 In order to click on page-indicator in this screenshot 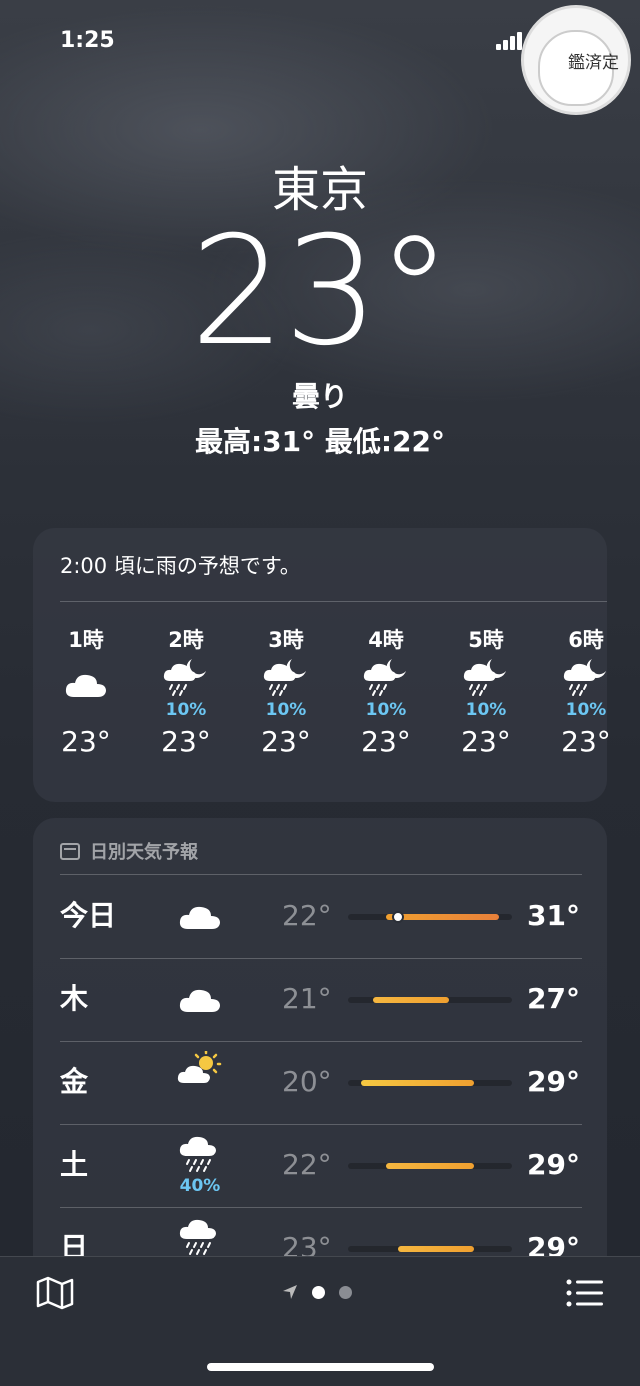, I will do `click(317, 1292)`.